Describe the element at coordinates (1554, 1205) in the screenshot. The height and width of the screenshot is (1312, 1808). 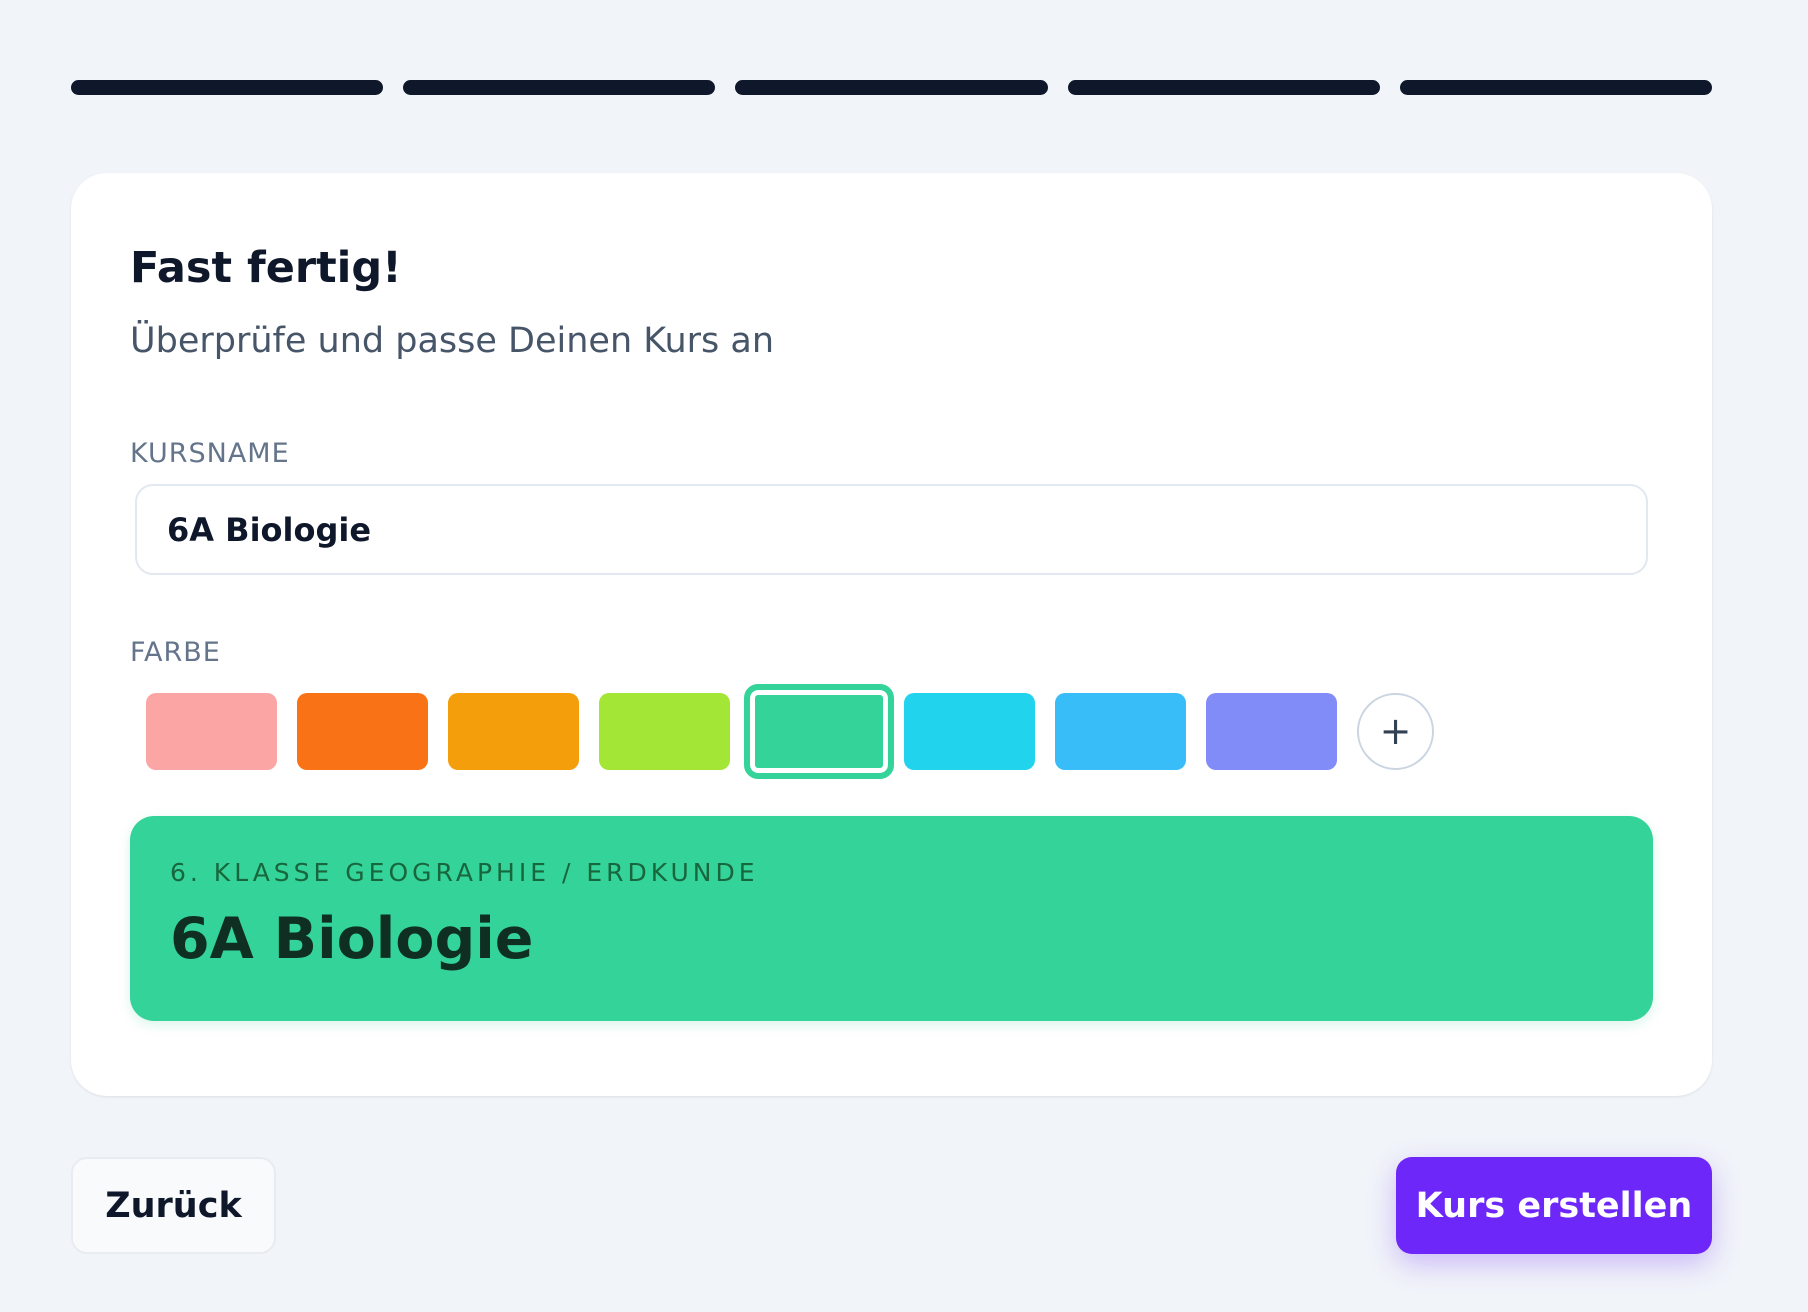
I see `create-course-button: Kurs erstellen` at that location.